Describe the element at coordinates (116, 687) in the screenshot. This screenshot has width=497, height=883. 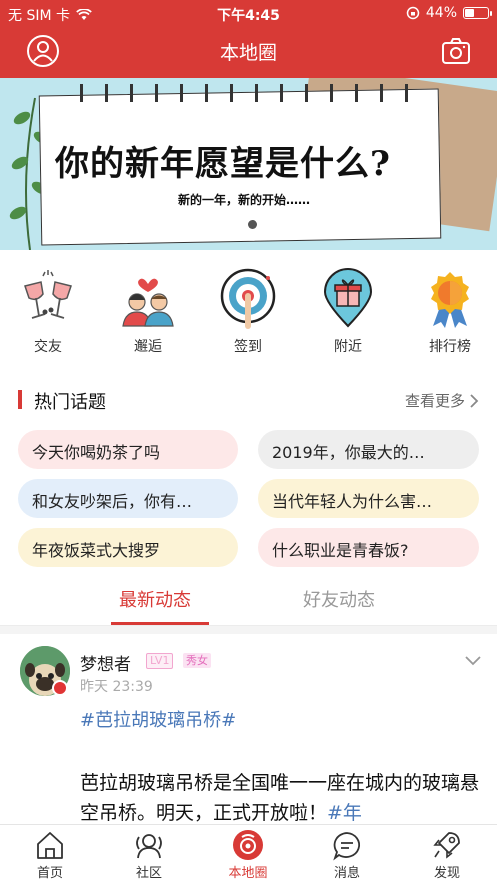
I see `post-time: 昨天 23:39` at that location.